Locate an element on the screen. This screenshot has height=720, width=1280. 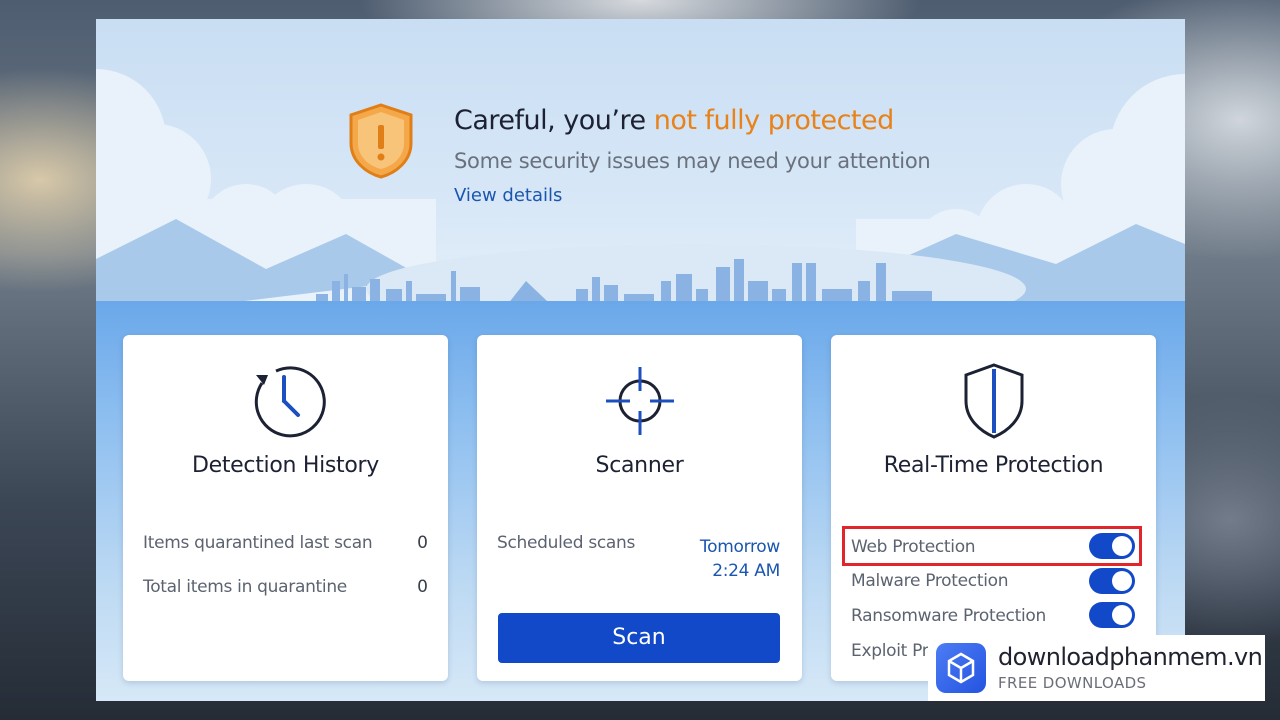
malware-protection-toggle is located at coordinates (1112, 581).